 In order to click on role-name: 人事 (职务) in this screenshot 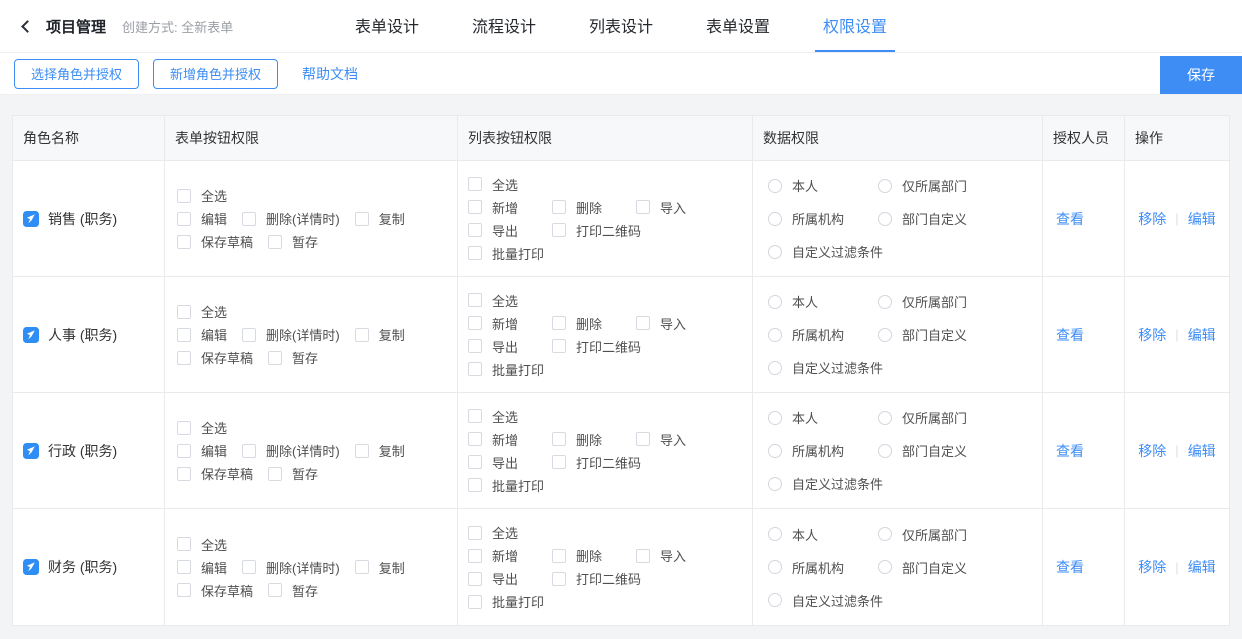, I will do `click(83, 334)`.